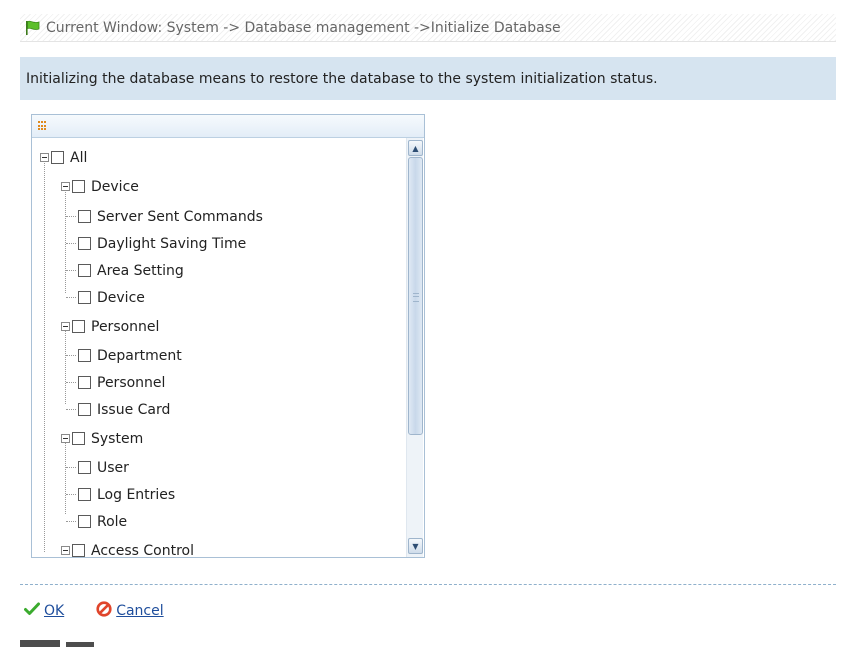 The height and width of the screenshot is (647, 856). I want to click on tree-node-log-entries: Log Entries, so click(120, 494).